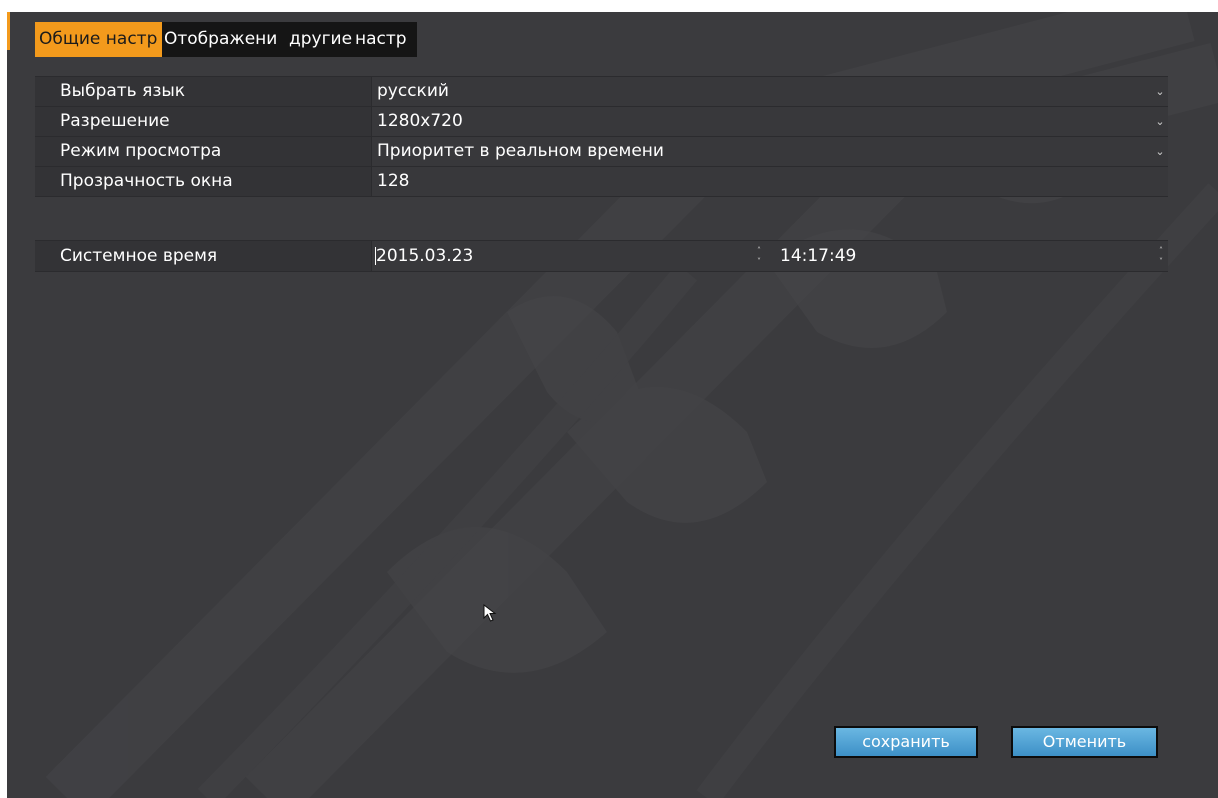 The image size is (1218, 798). What do you see at coordinates (1084, 742) in the screenshot?
I see `cancel-button: Отменить` at bounding box center [1084, 742].